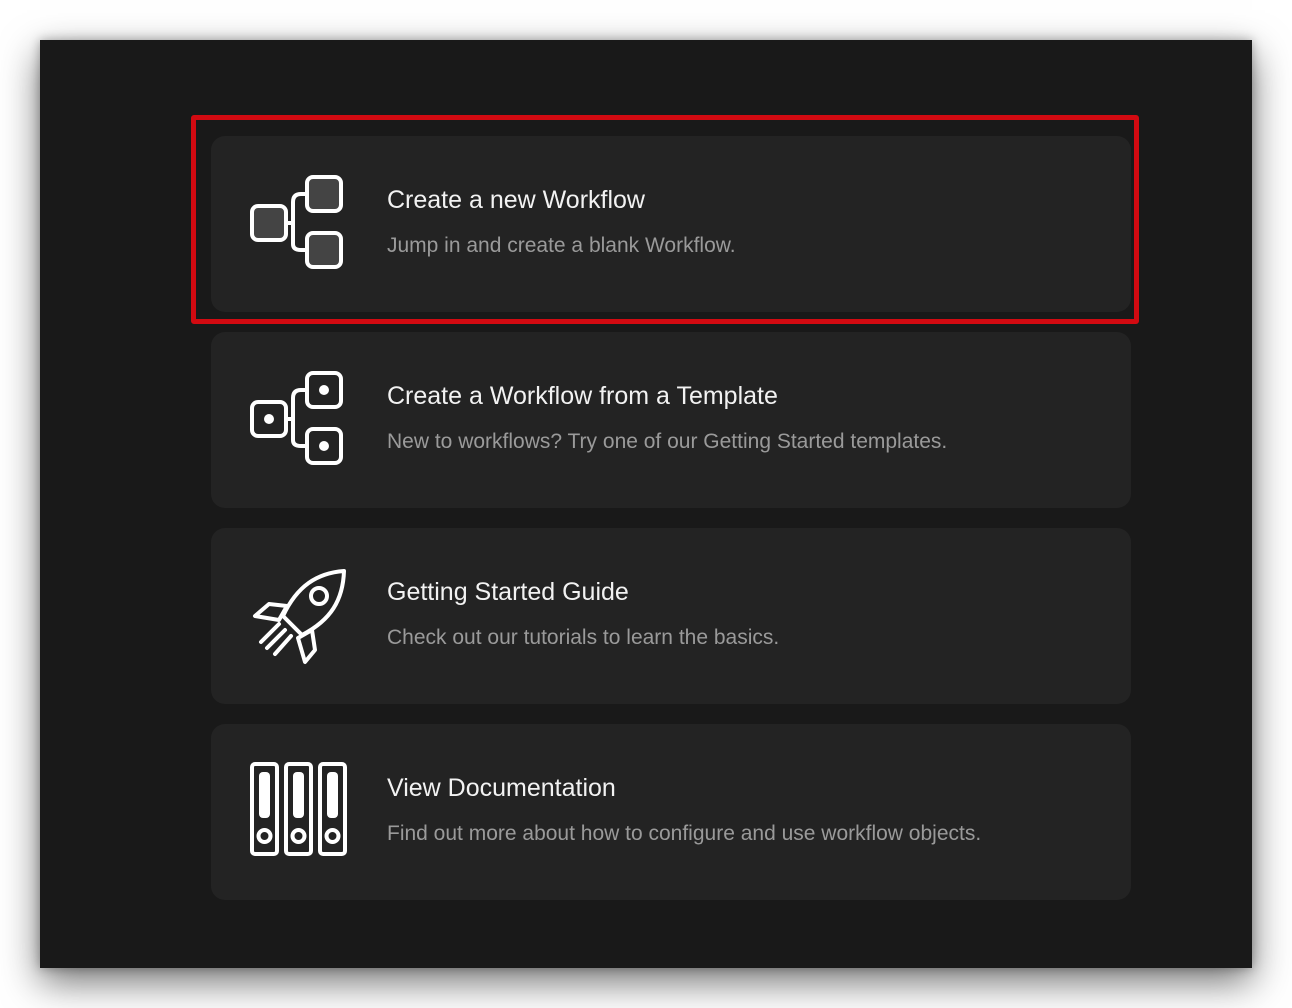  I want to click on documentation-binders-icon, so click(298, 809).